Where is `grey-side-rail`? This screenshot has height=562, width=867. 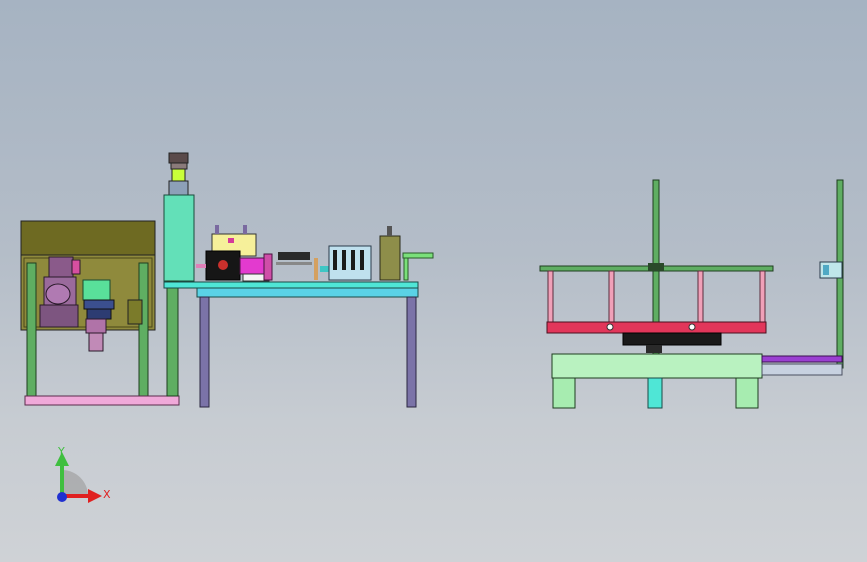
grey-side-rail is located at coordinates (802, 369).